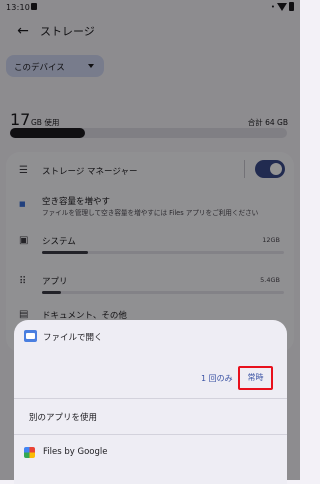 The height and width of the screenshot is (484, 320). I want to click on always-button: 常時, so click(255, 378).